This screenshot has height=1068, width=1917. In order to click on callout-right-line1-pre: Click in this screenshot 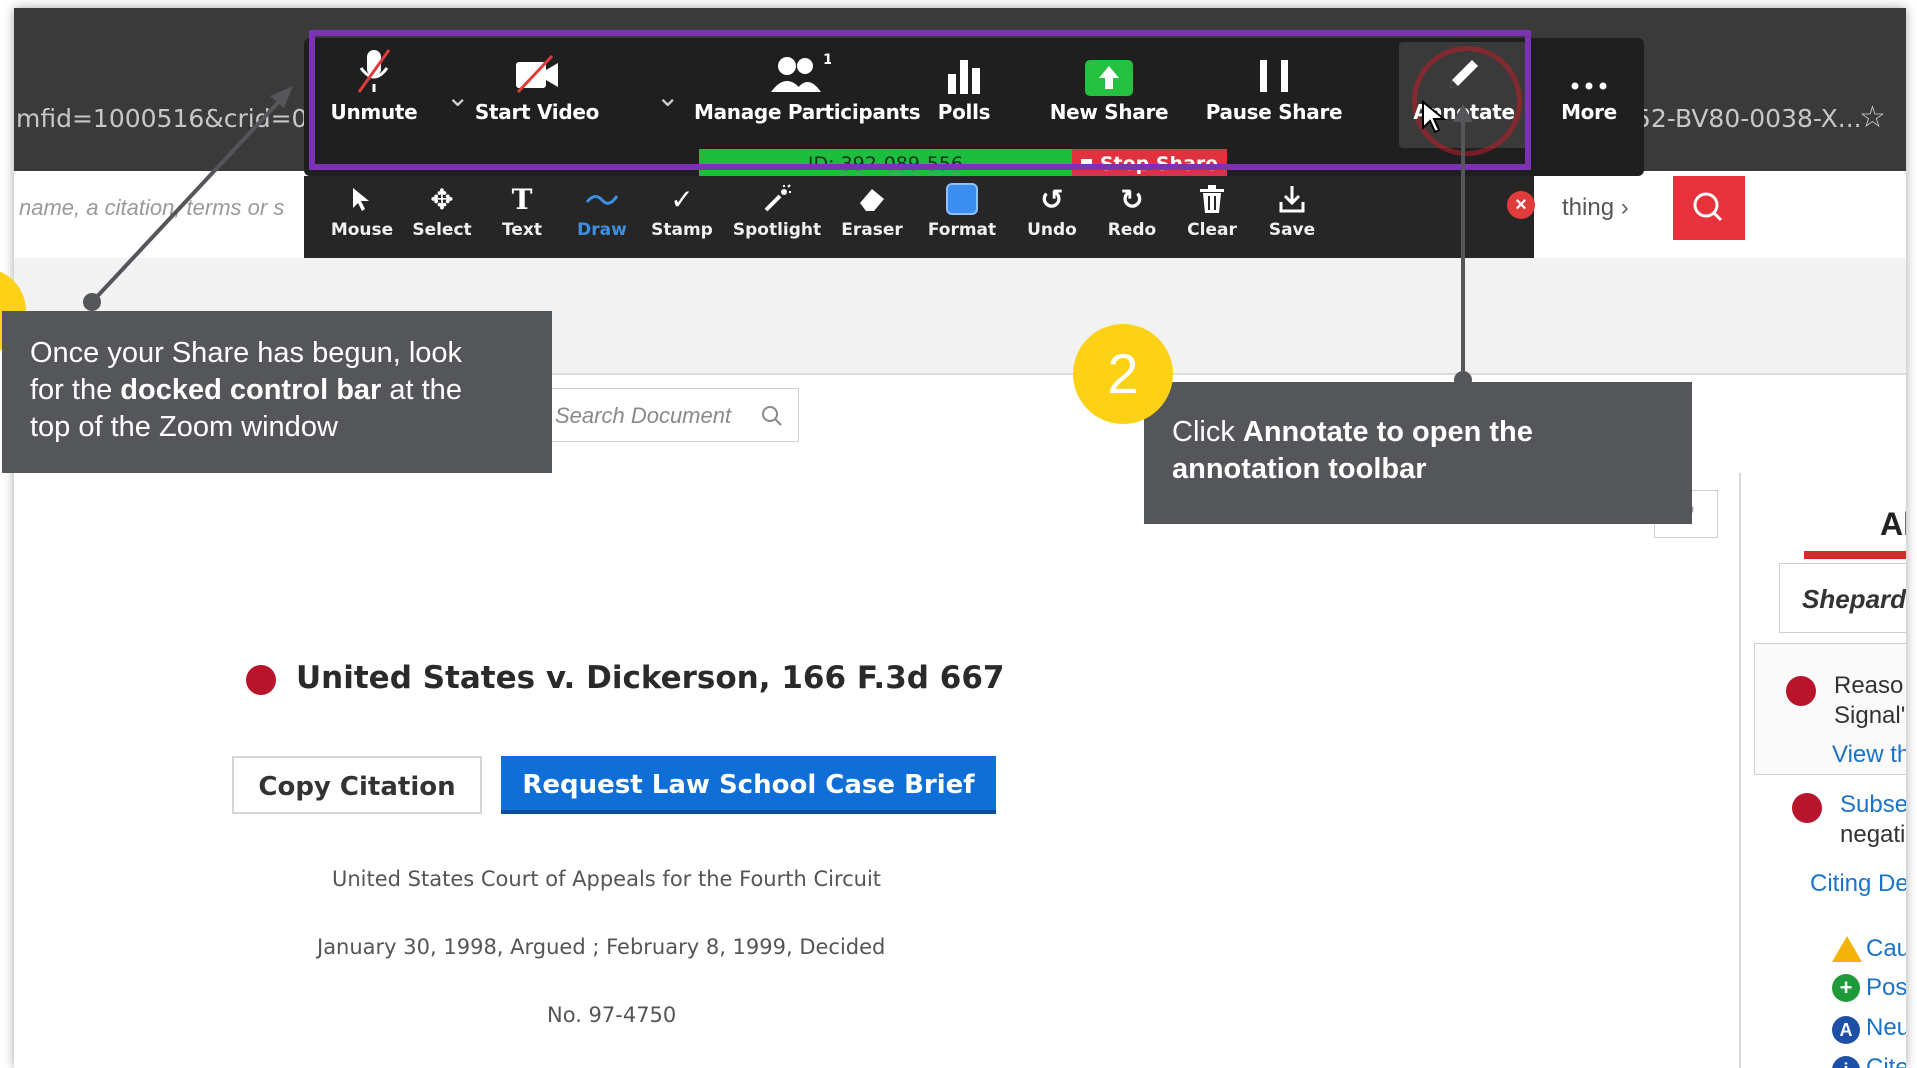, I will do `click(1207, 432)`.